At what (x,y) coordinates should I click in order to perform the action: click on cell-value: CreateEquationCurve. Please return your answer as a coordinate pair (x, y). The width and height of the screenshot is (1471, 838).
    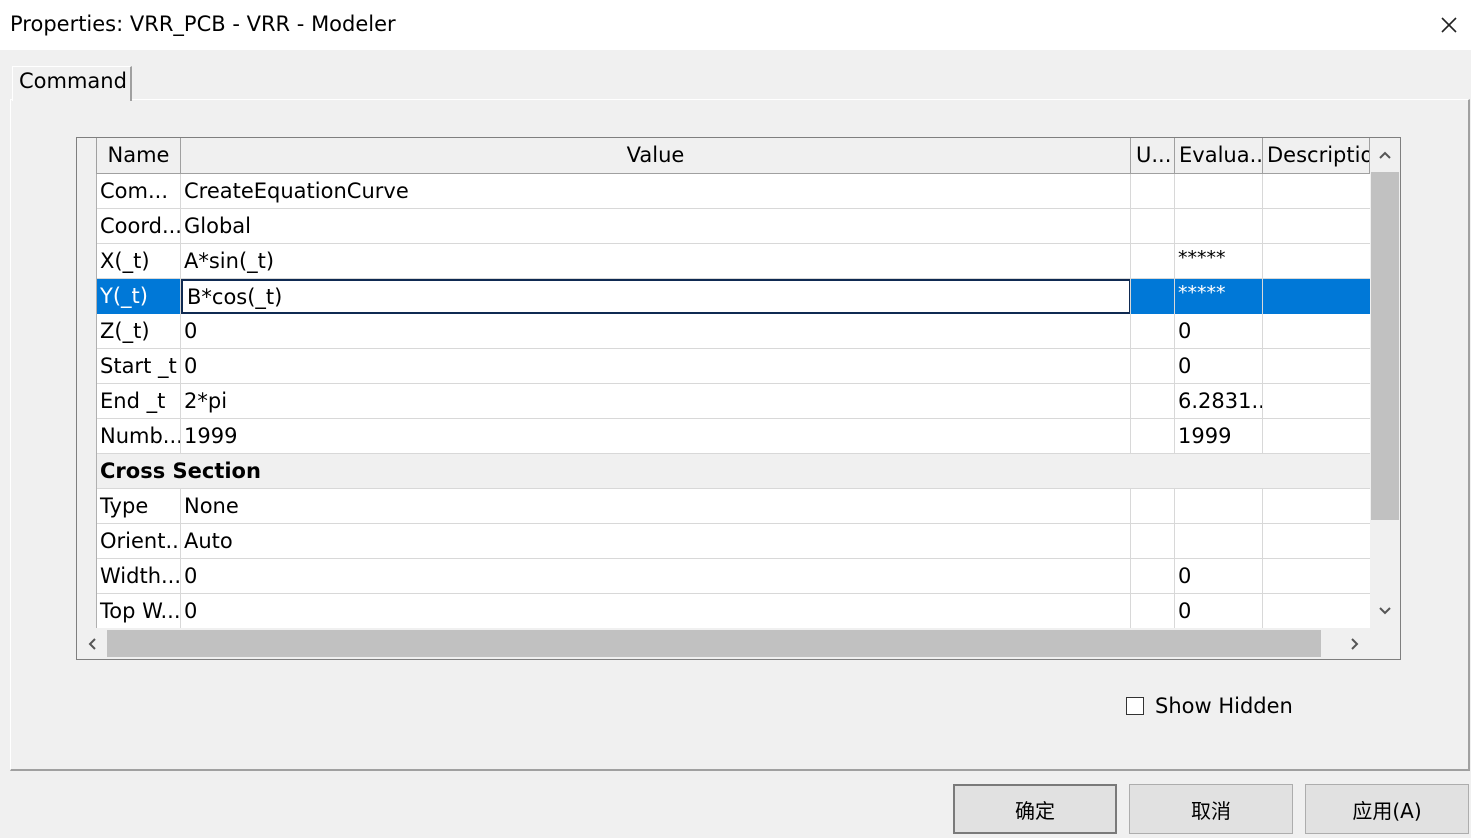
    Looking at the image, I should click on (656, 191).